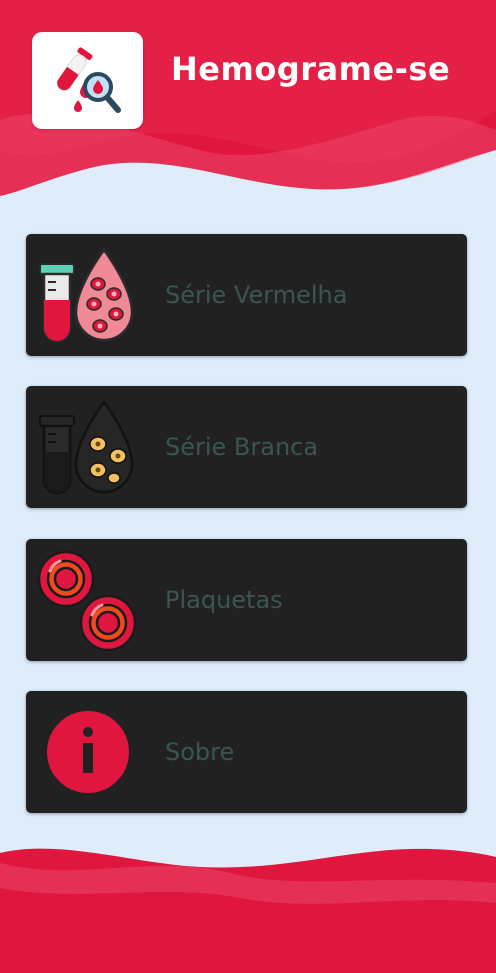 The image size is (496, 973). I want to click on menu-item-label: Plaquetas, so click(224, 600).